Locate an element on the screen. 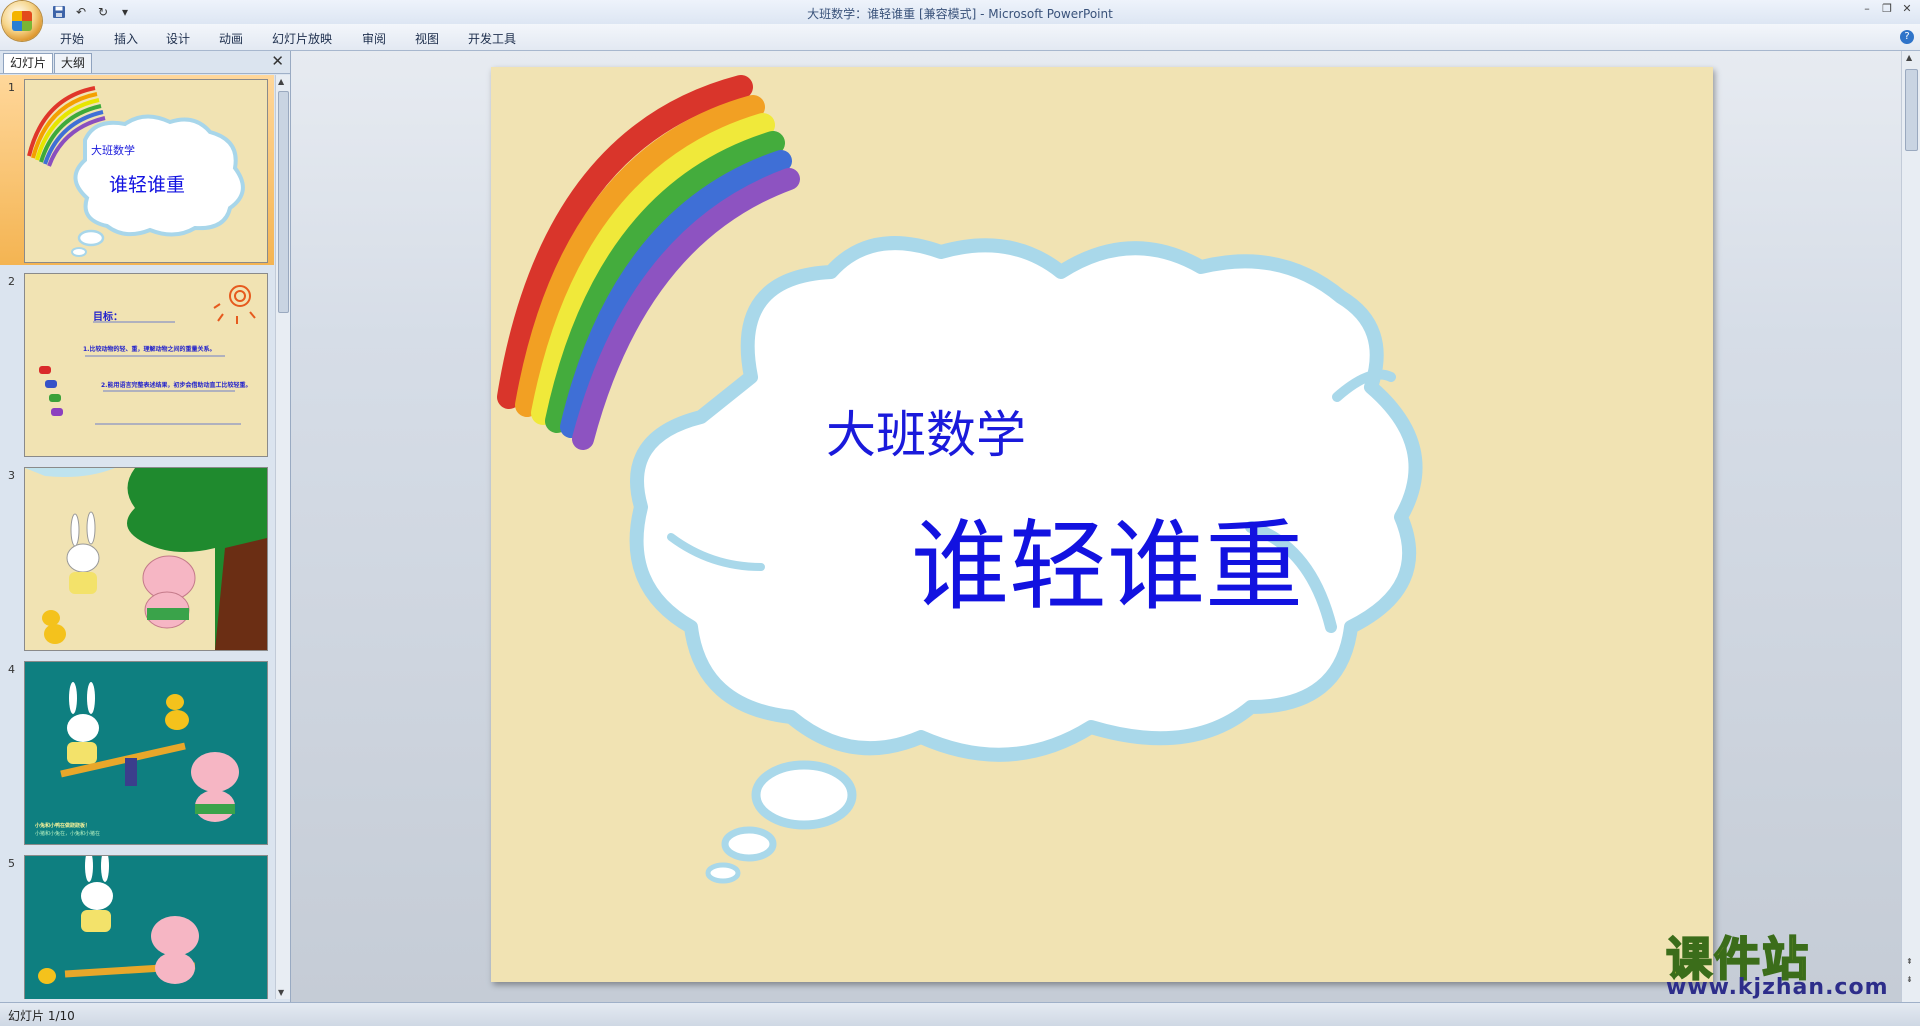 This screenshot has width=1920, height=1026. tab-review: 审阅 is located at coordinates (374, 38).